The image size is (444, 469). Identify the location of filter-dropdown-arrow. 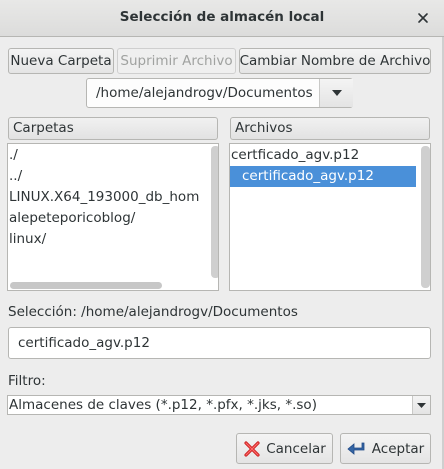
(421, 405).